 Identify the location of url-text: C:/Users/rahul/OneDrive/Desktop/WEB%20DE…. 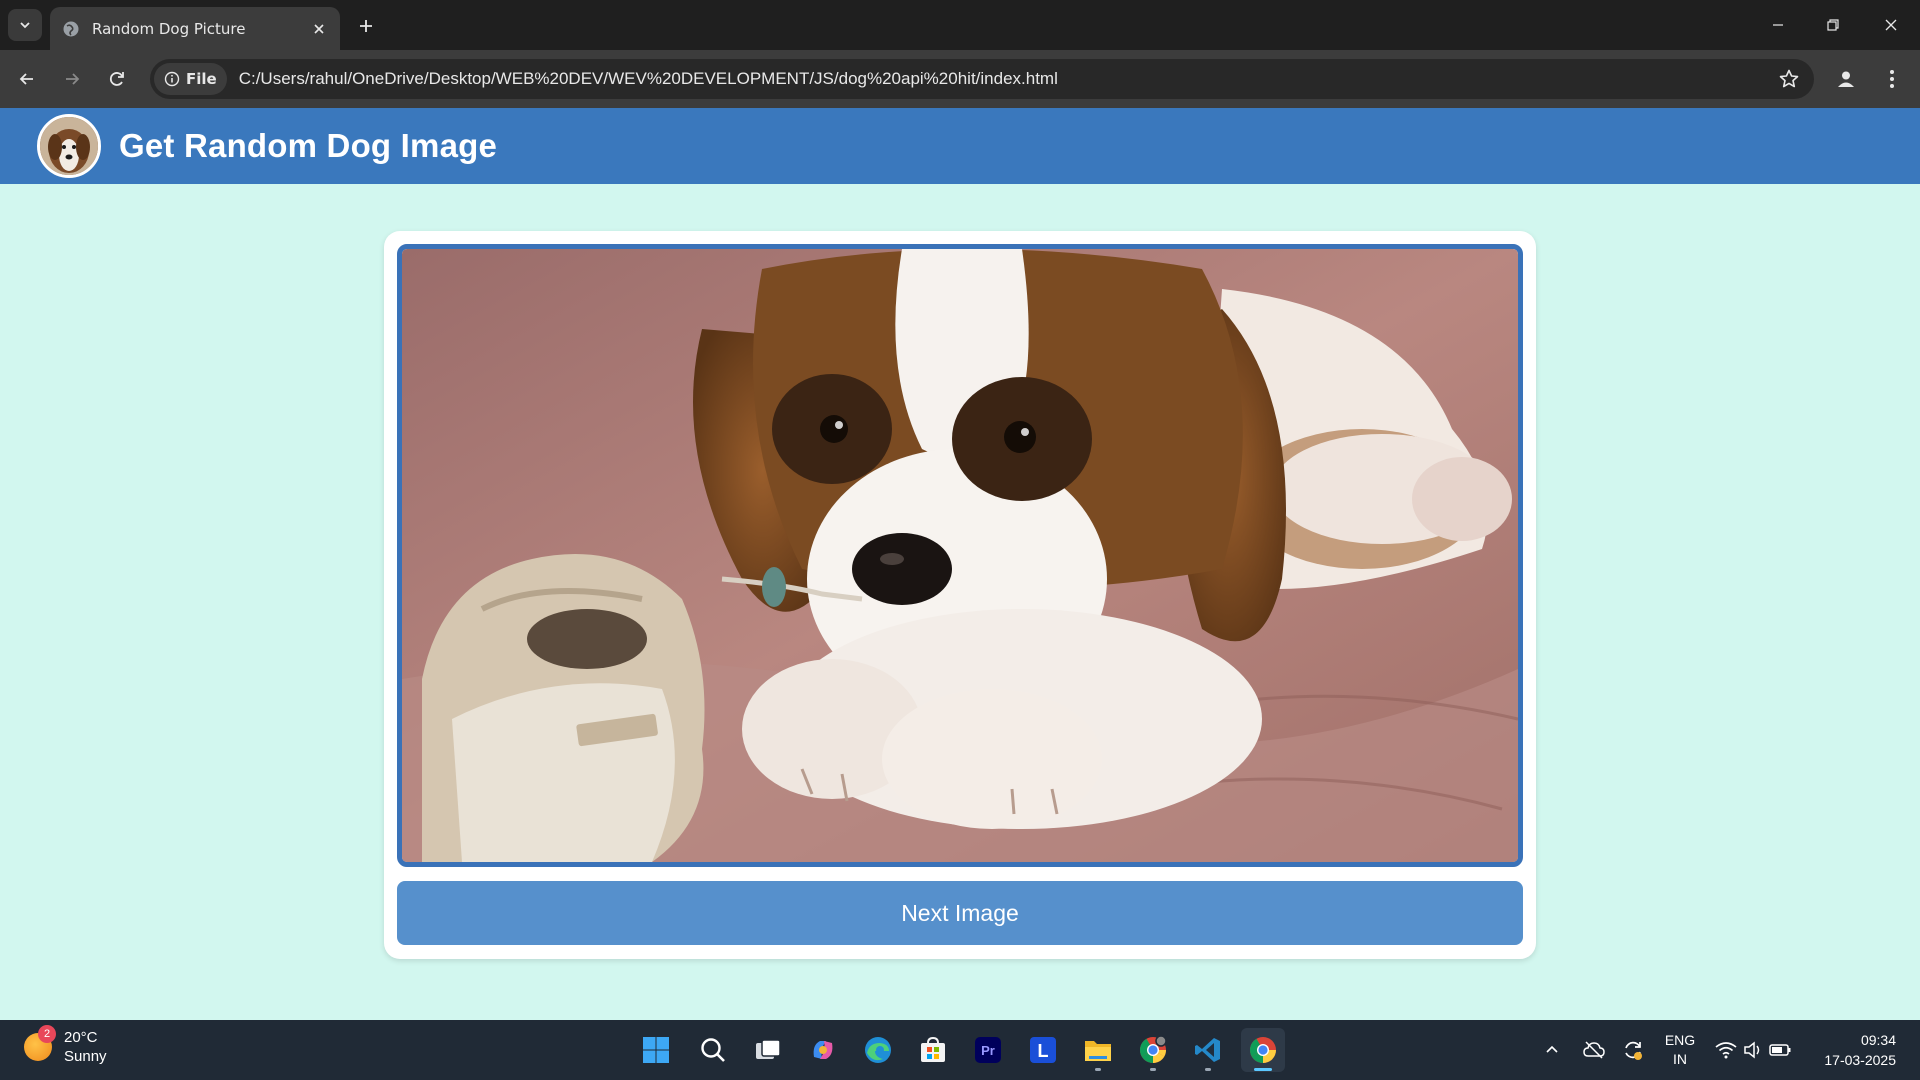
(648, 79).